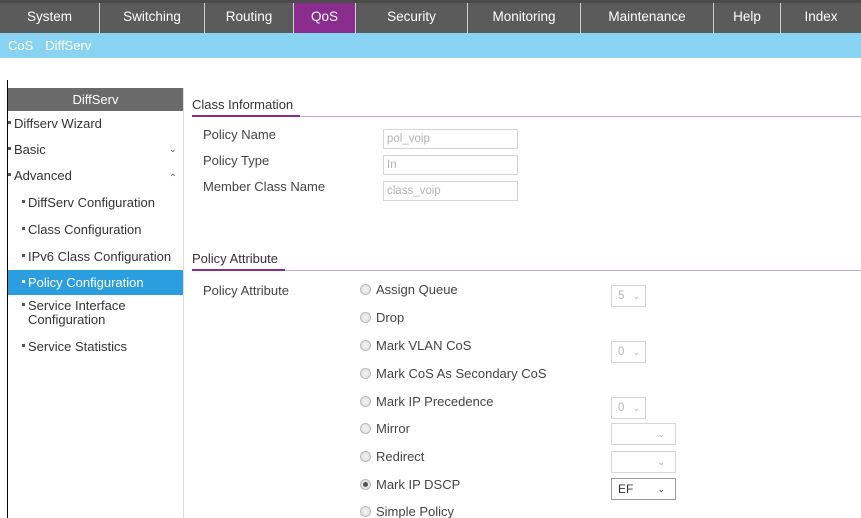 The width and height of the screenshot is (861, 518). I want to click on sidebar-item-policy-configuration: Policy Configuration, so click(95, 282).